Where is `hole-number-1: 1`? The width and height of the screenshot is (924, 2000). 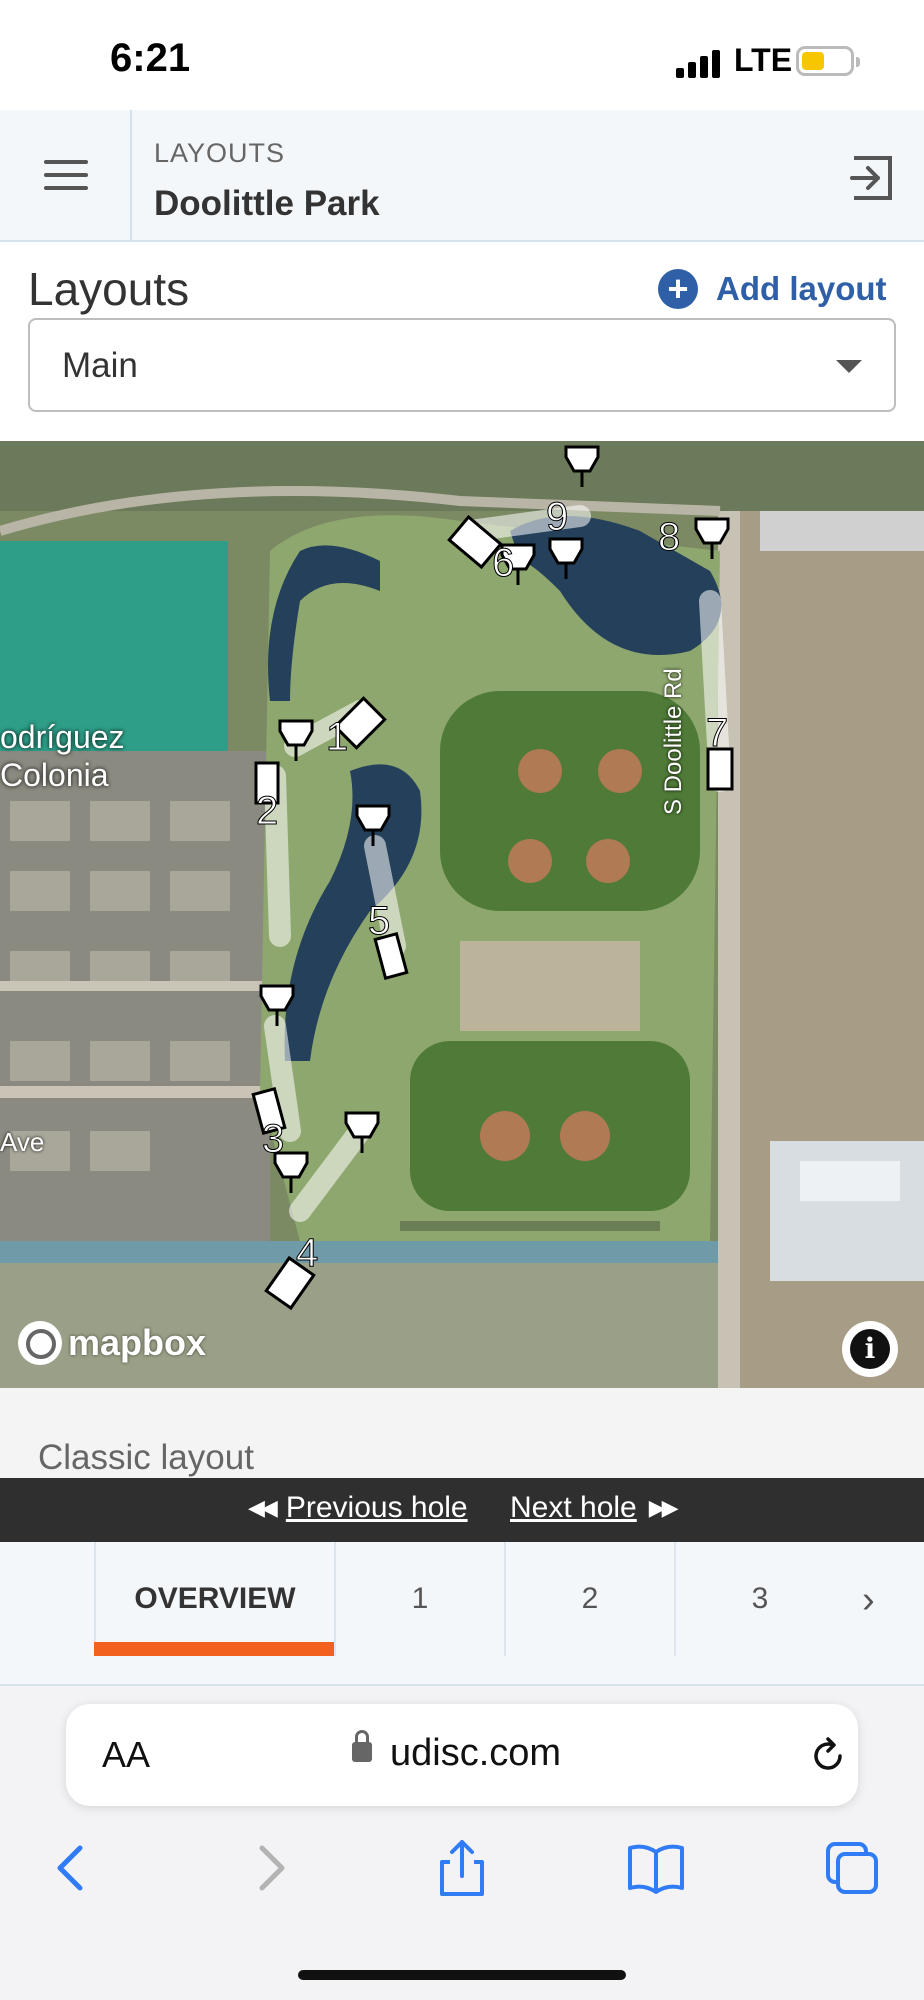
hole-number-1: 1 is located at coordinates (337, 737).